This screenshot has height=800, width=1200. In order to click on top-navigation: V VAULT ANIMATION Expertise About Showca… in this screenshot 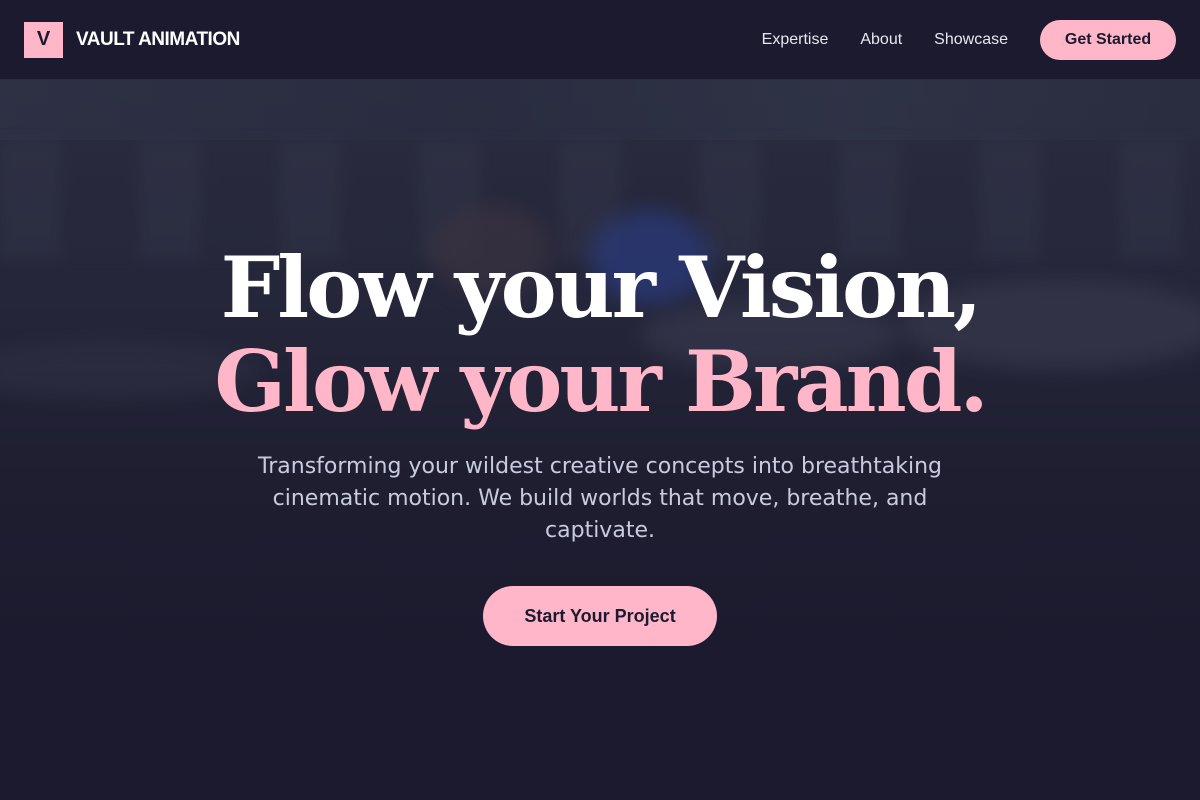, I will do `click(600, 40)`.